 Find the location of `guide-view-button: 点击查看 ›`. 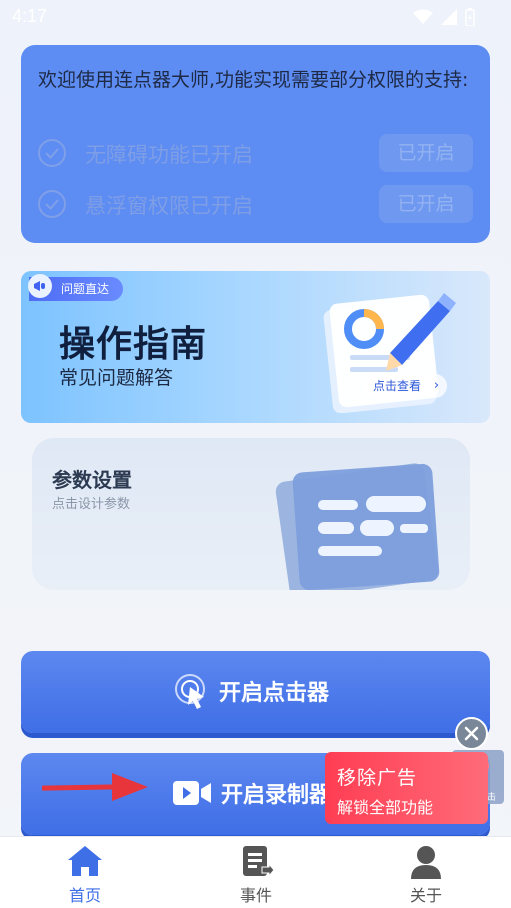

guide-view-button: 点击查看 › is located at coordinates (405, 386).